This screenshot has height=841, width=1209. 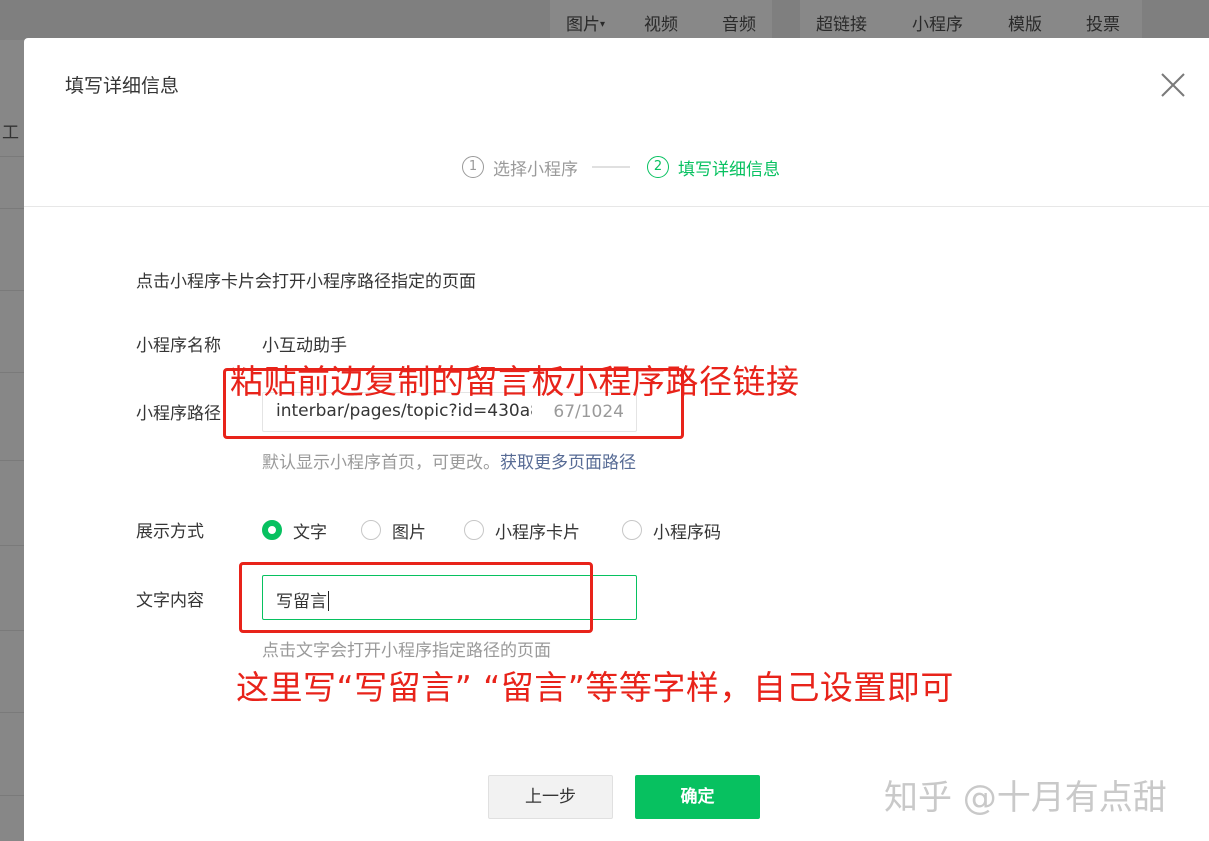 I want to click on radio-card: 小程序卡片, so click(x=522, y=530).